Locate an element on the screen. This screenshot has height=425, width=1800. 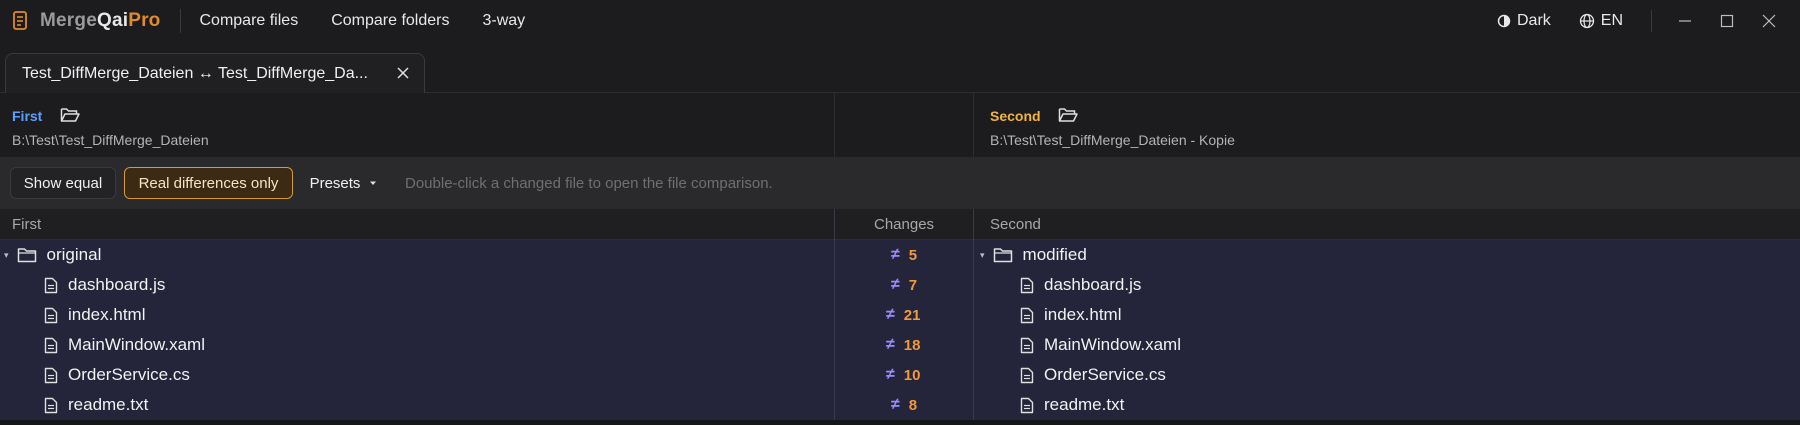
contrast-icon is located at coordinates (1504, 20).